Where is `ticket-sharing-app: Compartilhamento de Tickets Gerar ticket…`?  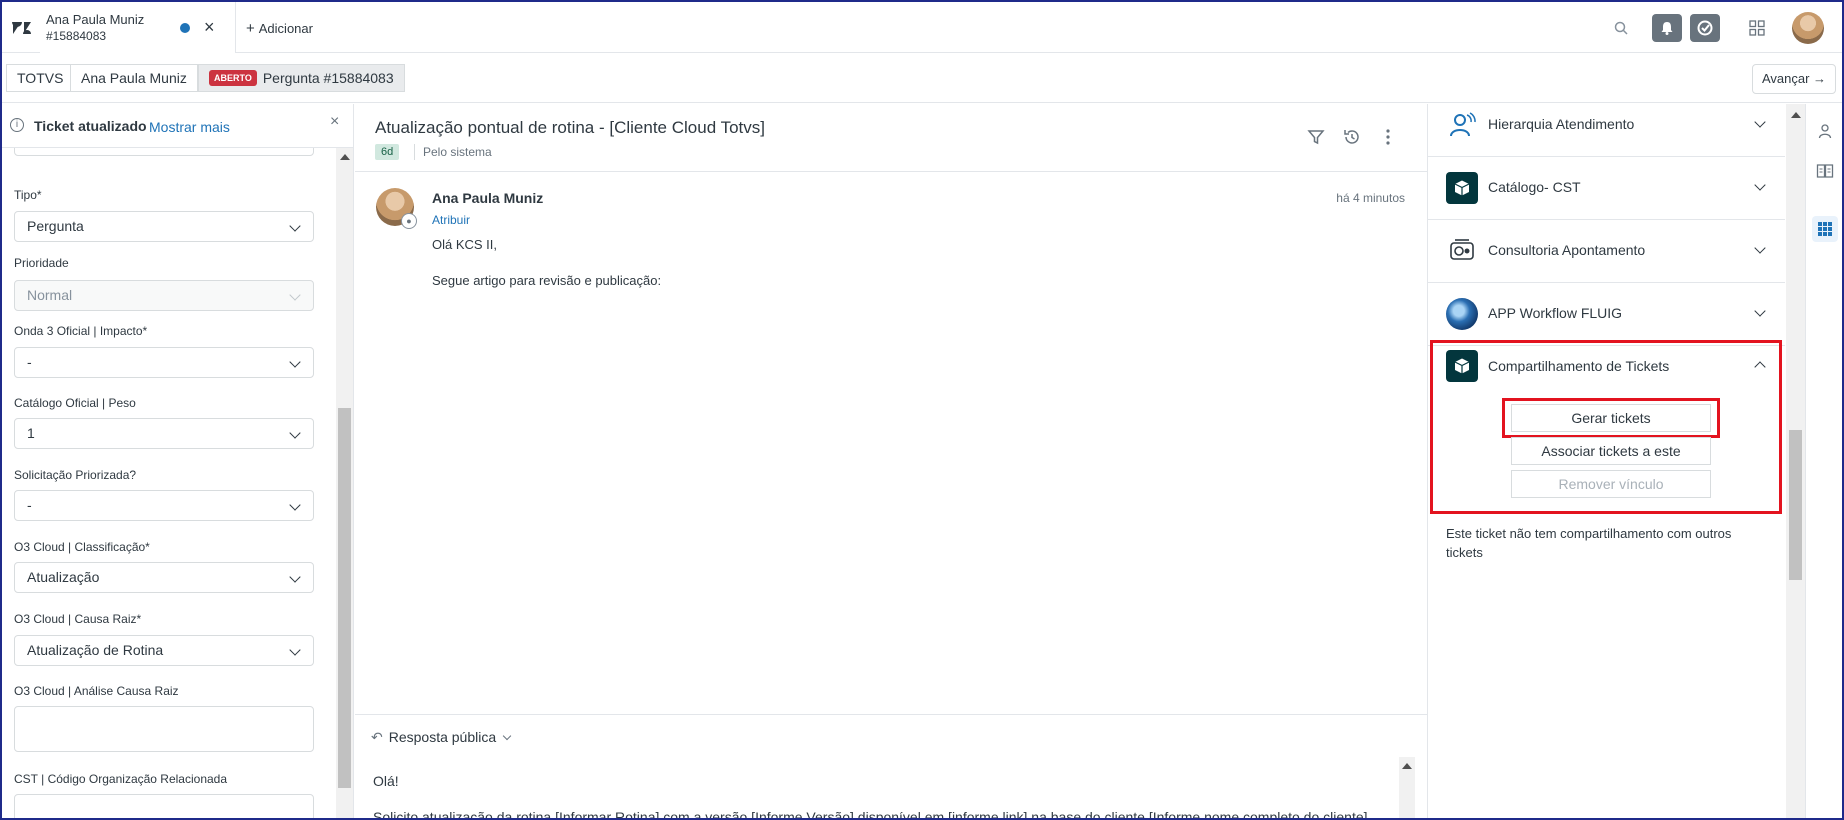
ticket-sharing-app: Compartilhamento de Tickets Gerar ticket… is located at coordinates (1606, 427).